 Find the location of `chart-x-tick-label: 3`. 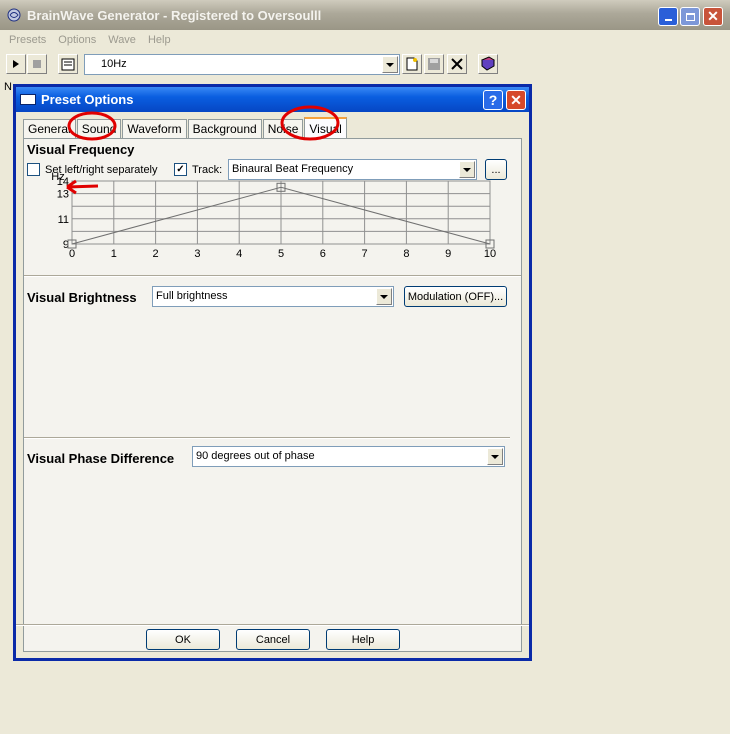

chart-x-tick-label: 3 is located at coordinates (197, 254).